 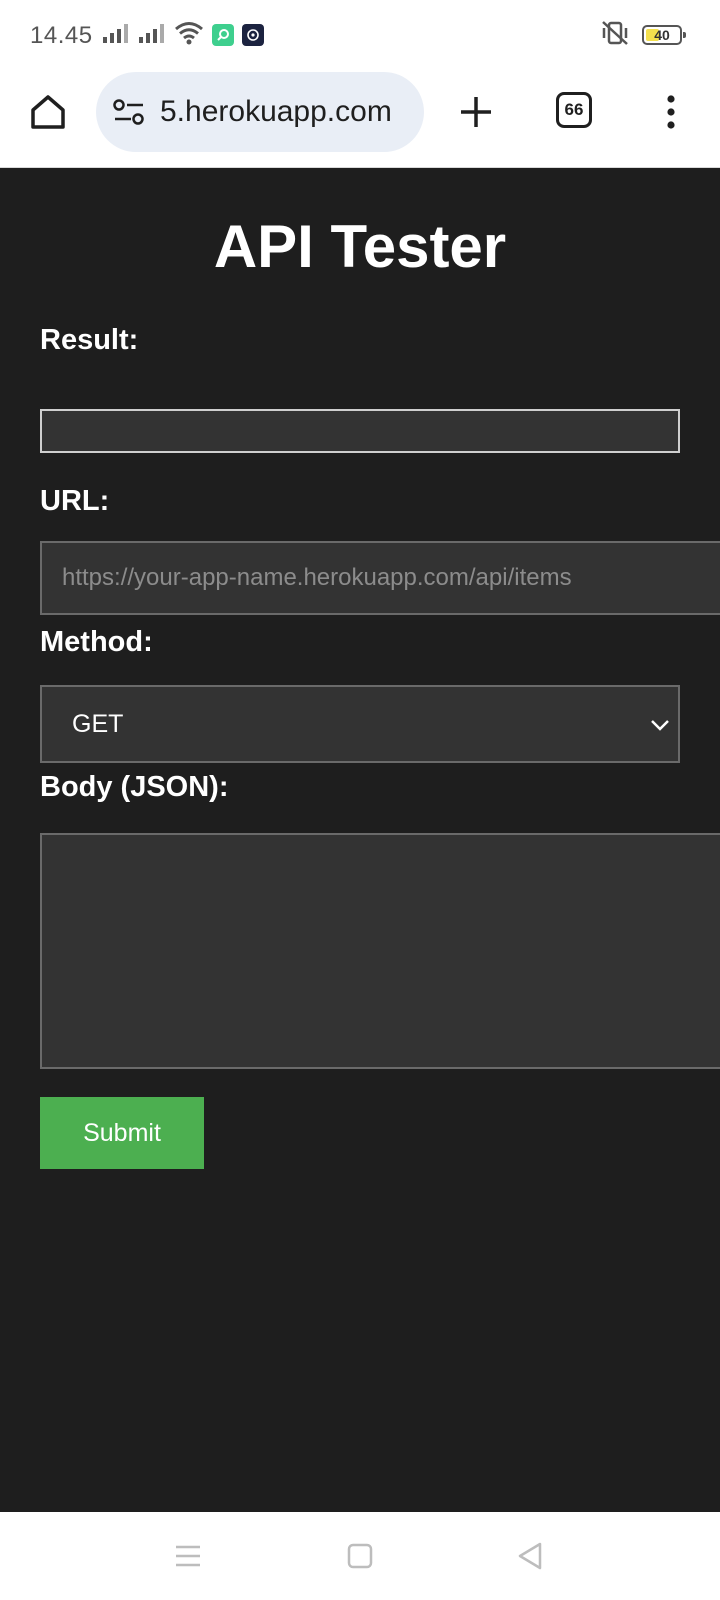 I want to click on recent-apps-button, so click(x=188, y=1556).